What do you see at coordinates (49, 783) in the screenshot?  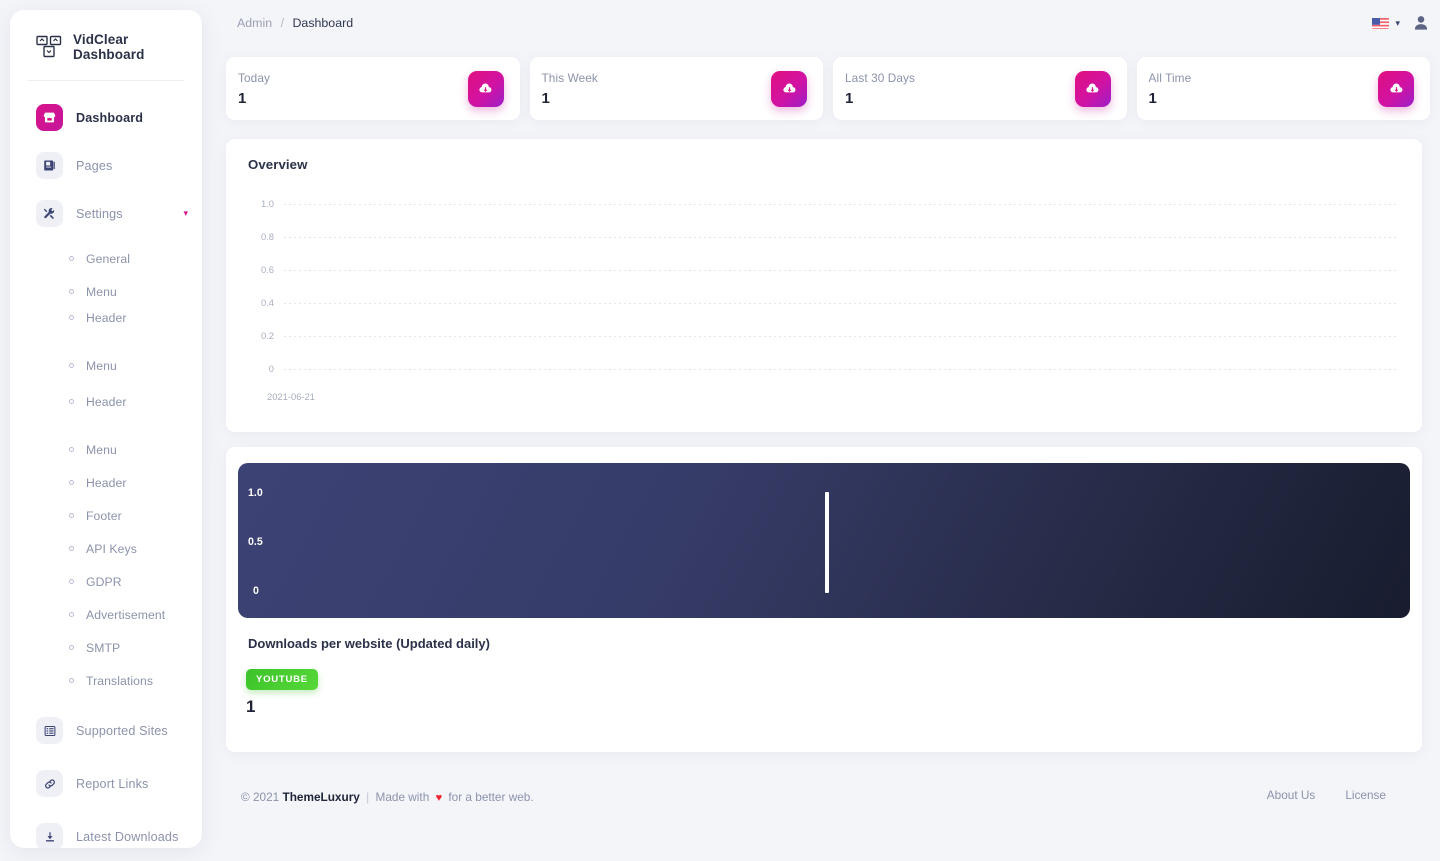 I see `link-chain-icon` at bounding box center [49, 783].